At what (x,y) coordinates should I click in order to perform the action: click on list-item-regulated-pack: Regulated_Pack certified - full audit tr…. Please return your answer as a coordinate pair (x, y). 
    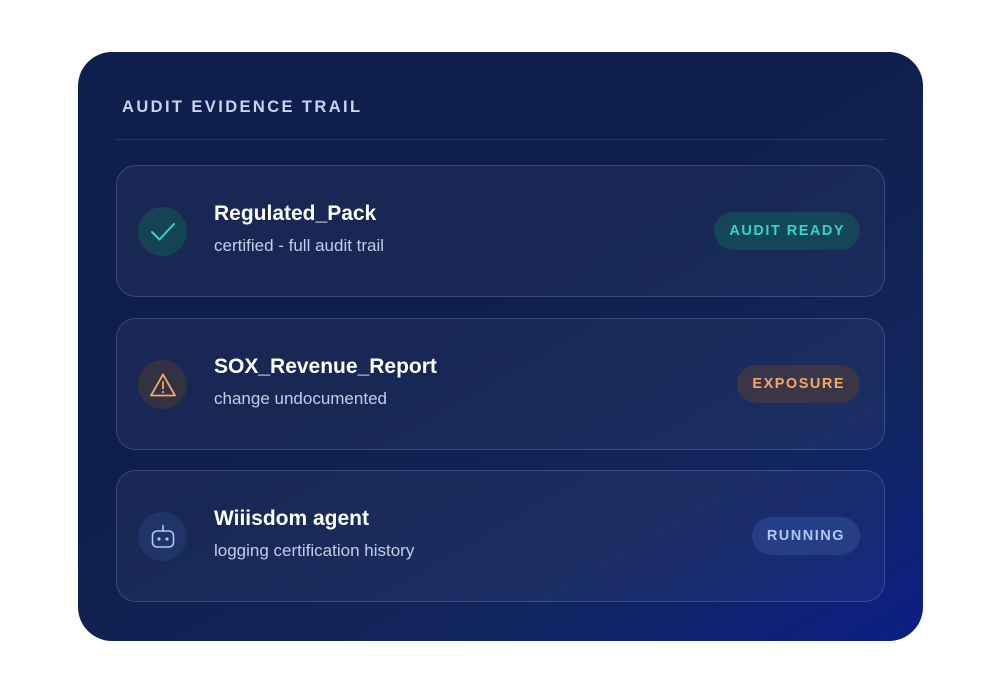
    Looking at the image, I should click on (500, 231).